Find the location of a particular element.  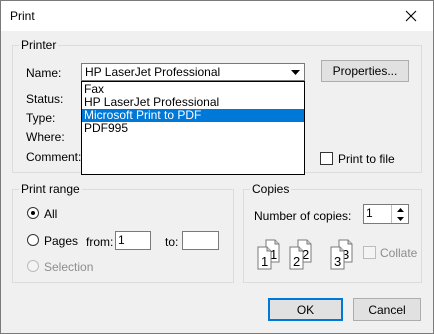

close-icon is located at coordinates (411, 16).